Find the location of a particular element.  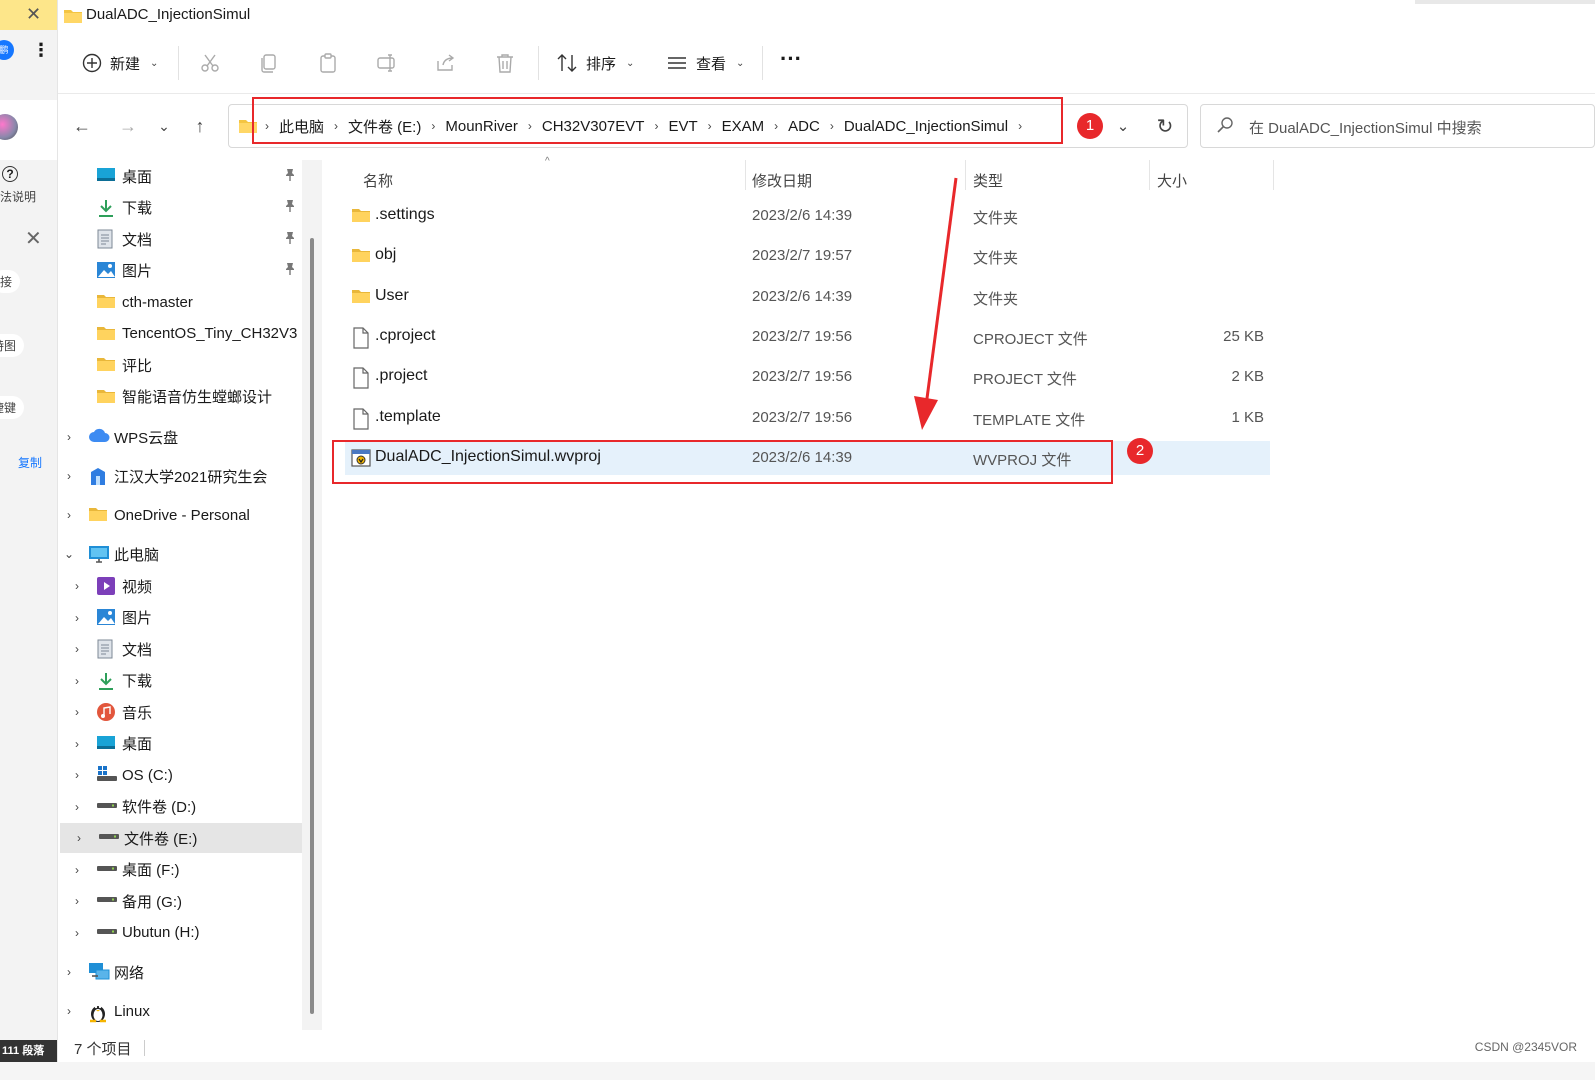

nav-item: 文档 is located at coordinates (180, 239).